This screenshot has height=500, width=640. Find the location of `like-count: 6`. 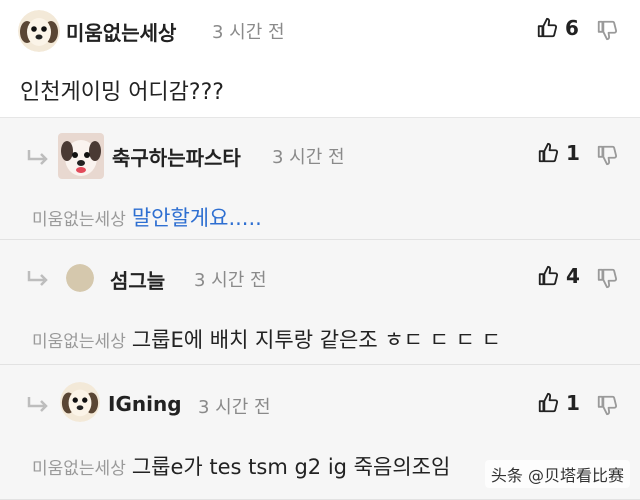

like-count: 6 is located at coordinates (572, 28).